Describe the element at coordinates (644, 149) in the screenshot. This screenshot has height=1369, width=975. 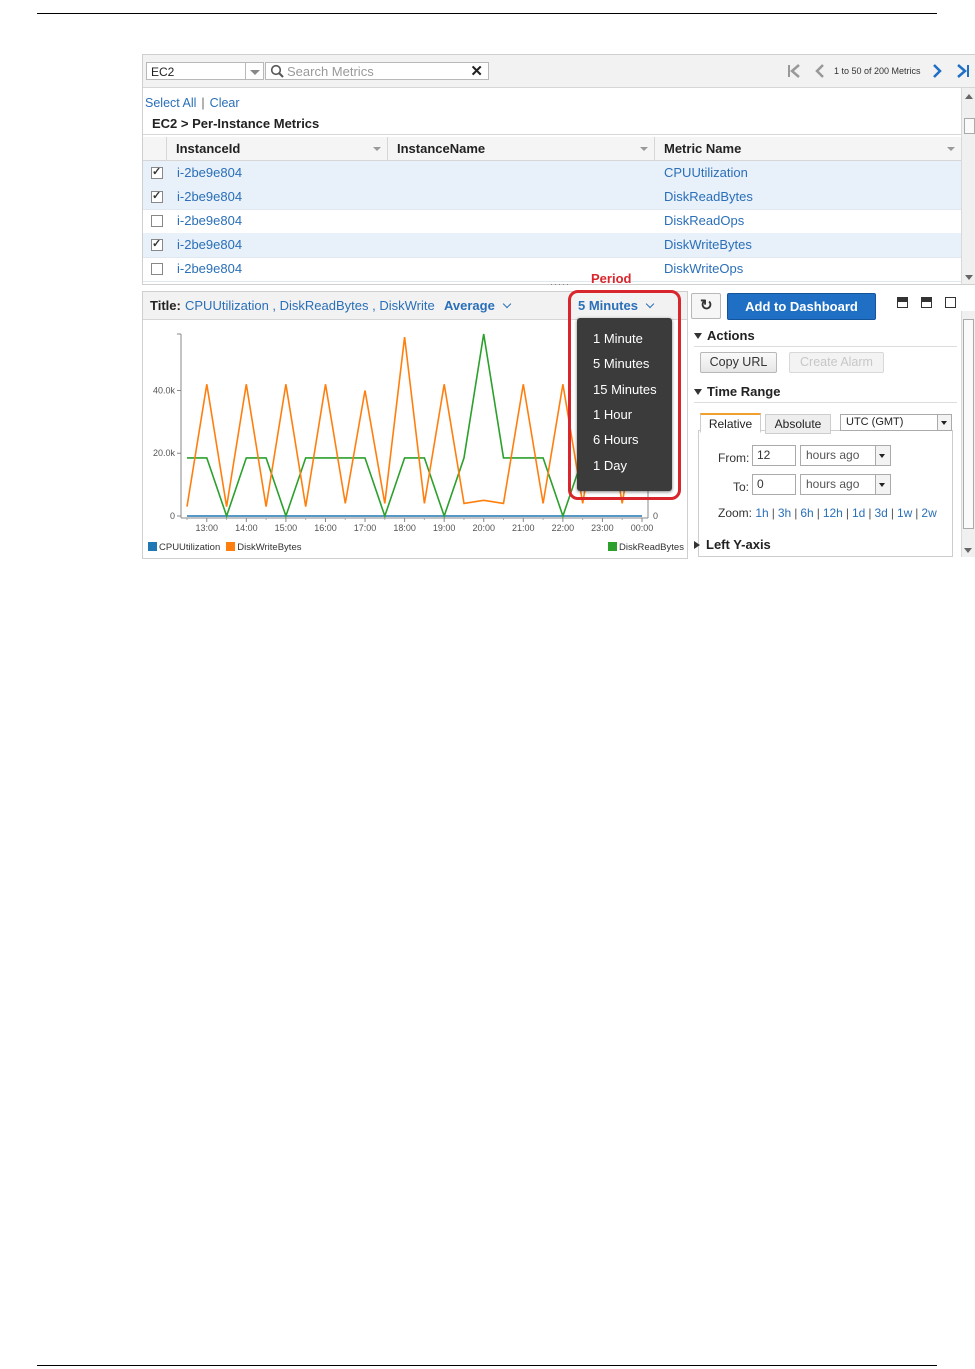
I see `sort-icon` at that location.